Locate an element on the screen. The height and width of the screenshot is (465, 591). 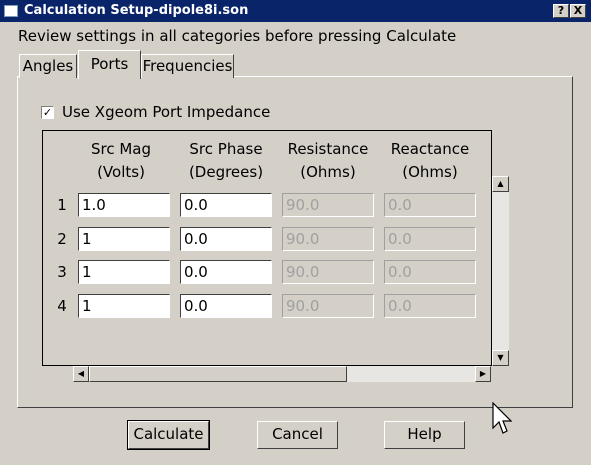
help-button: Help is located at coordinates (424, 435).